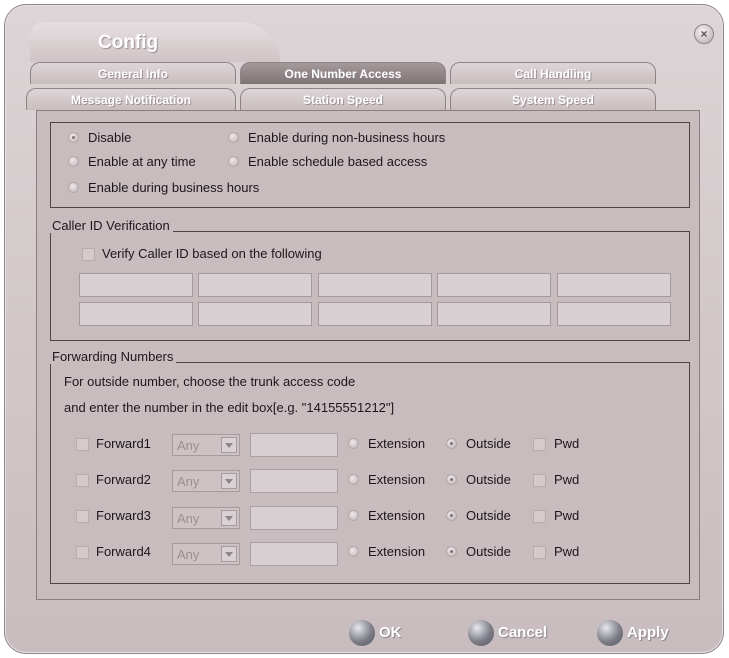  What do you see at coordinates (567, 443) in the screenshot?
I see `forward1-pwd-label: Pwd` at bounding box center [567, 443].